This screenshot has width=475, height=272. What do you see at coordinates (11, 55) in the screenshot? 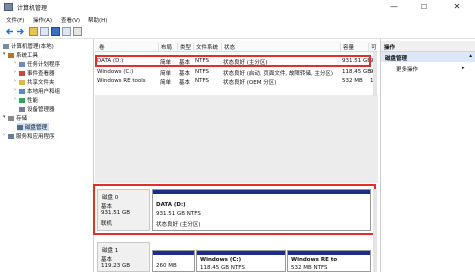
I see `tools-icon` at bounding box center [11, 55].